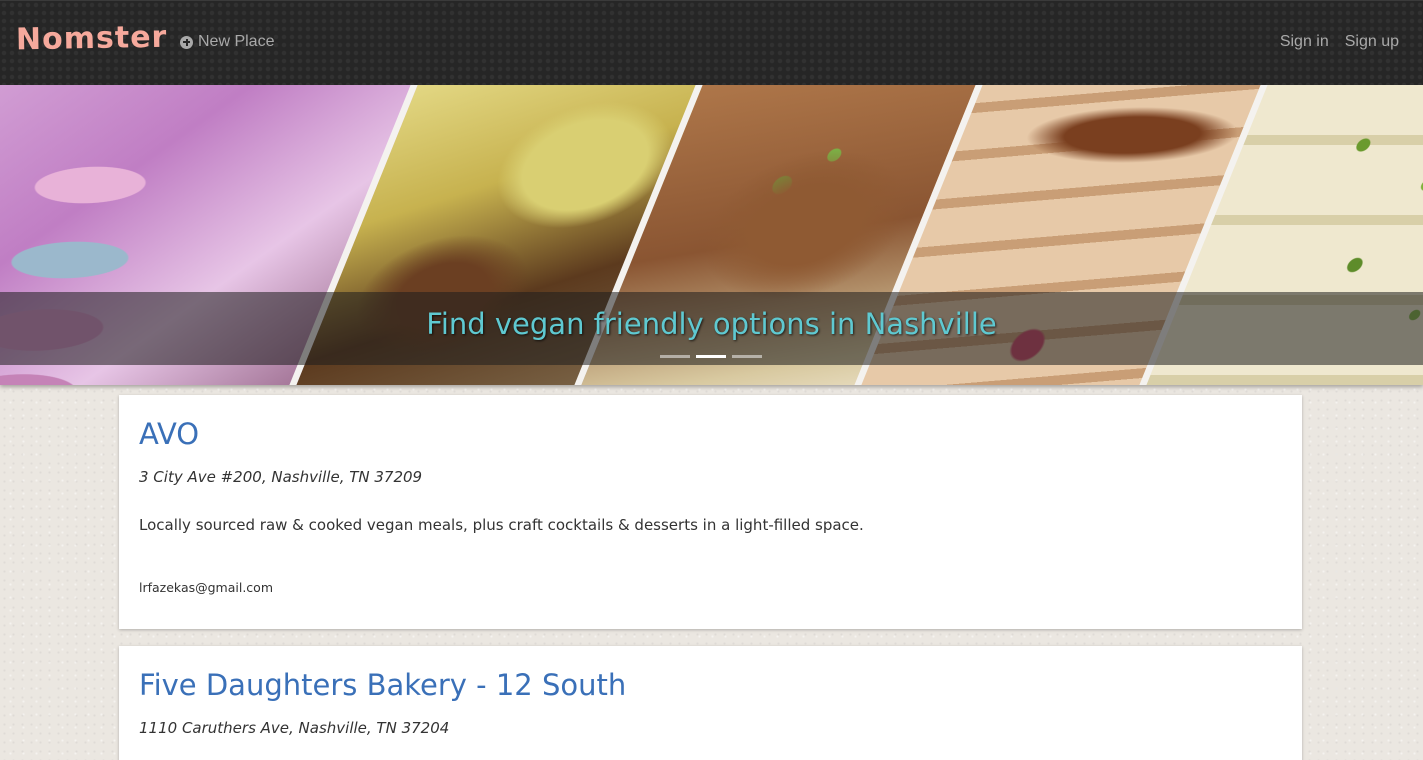 Image resolution: width=1423 pixels, height=760 pixels. Describe the element at coordinates (710, 685) in the screenshot. I see `place-name-link: Five Daughters Bakery - 12 South` at that location.